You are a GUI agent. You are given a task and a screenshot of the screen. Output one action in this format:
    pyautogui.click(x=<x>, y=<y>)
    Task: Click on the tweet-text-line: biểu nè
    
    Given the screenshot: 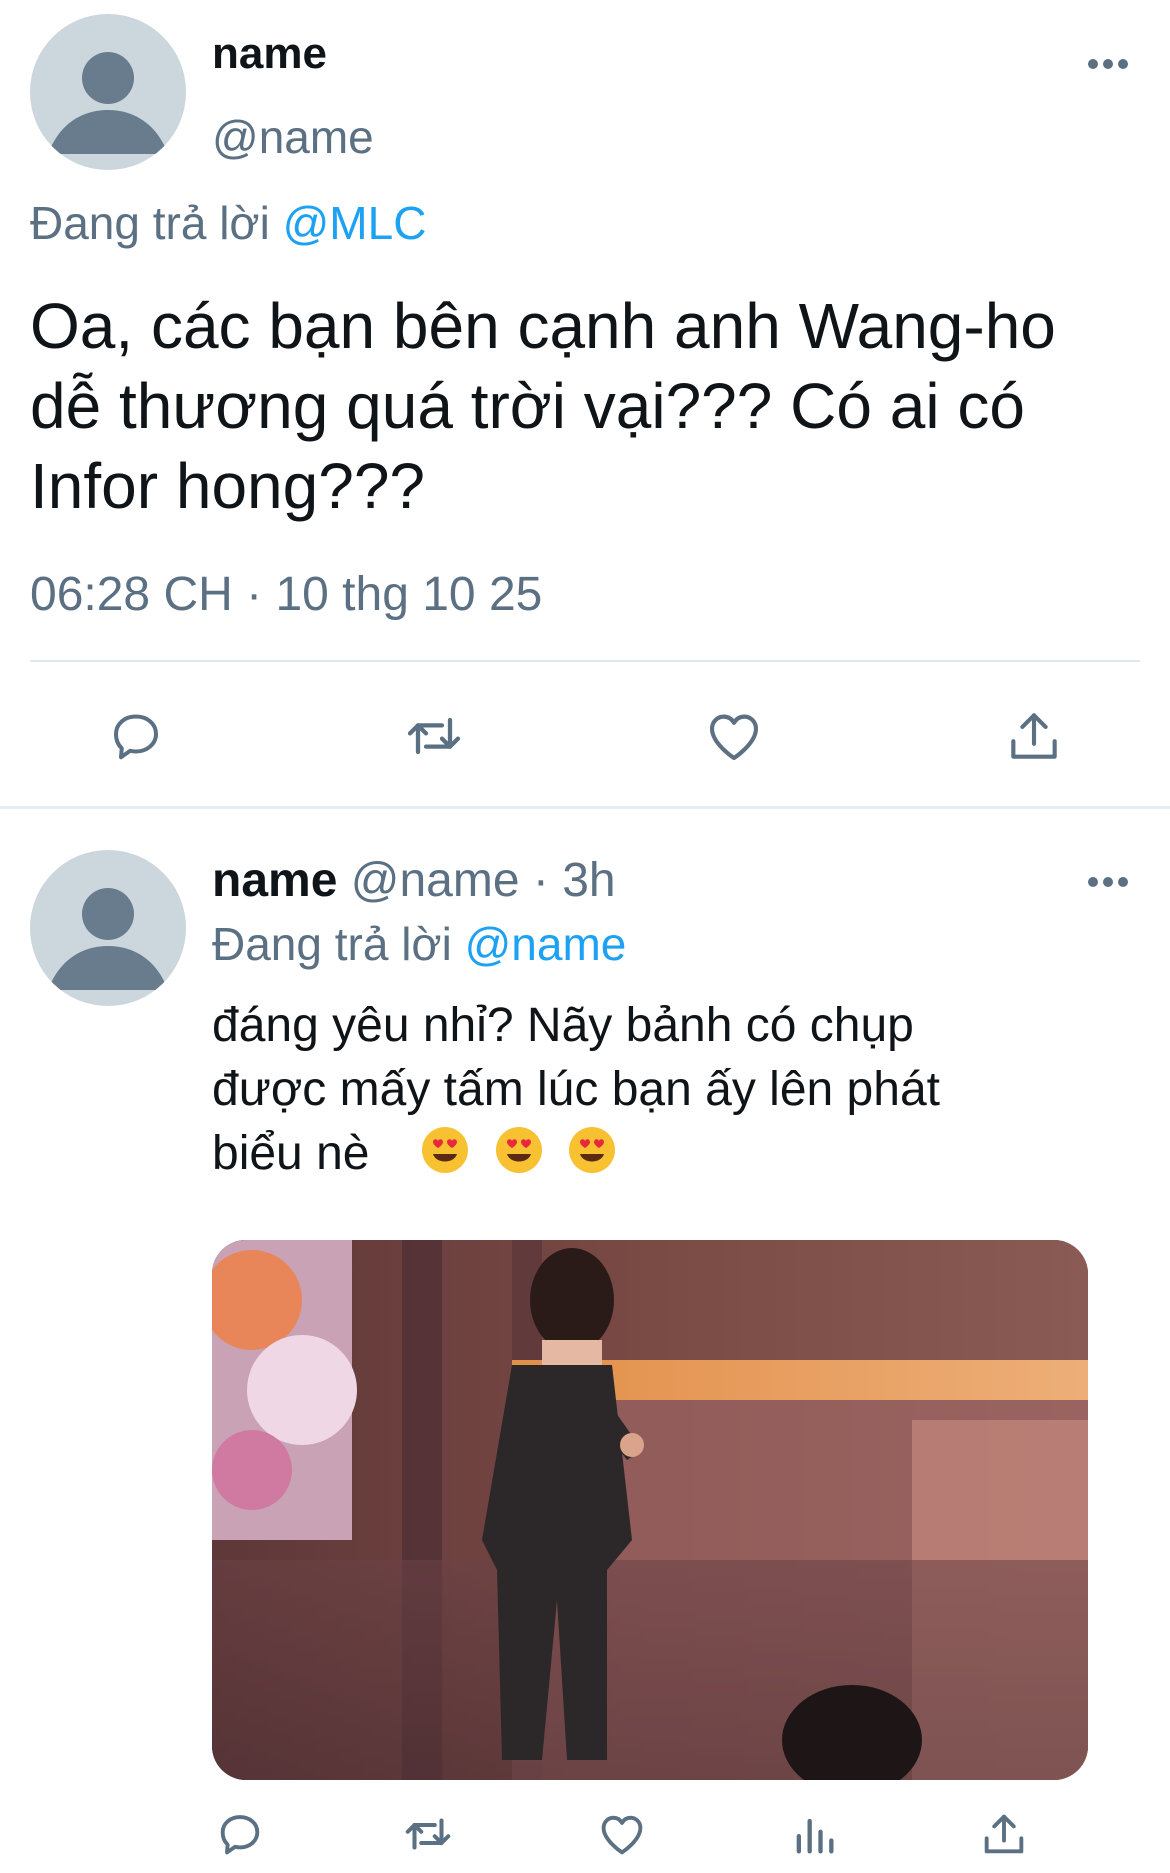 What is the action you would take?
    pyautogui.click(x=576, y=1157)
    